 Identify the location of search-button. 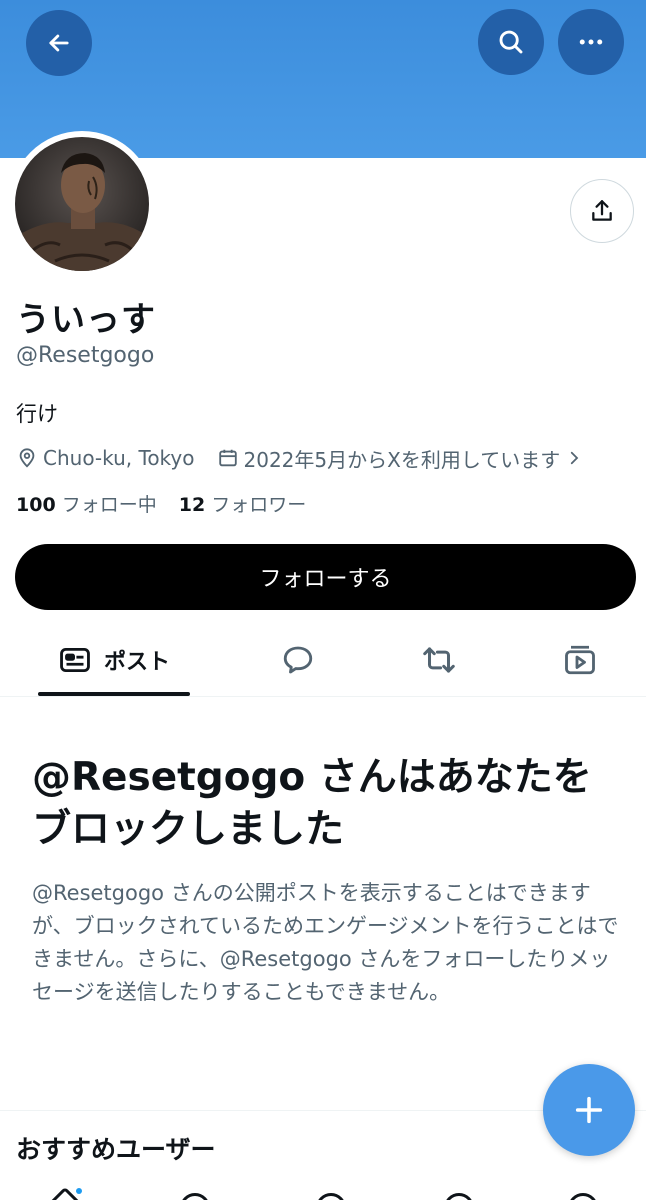
(511, 42).